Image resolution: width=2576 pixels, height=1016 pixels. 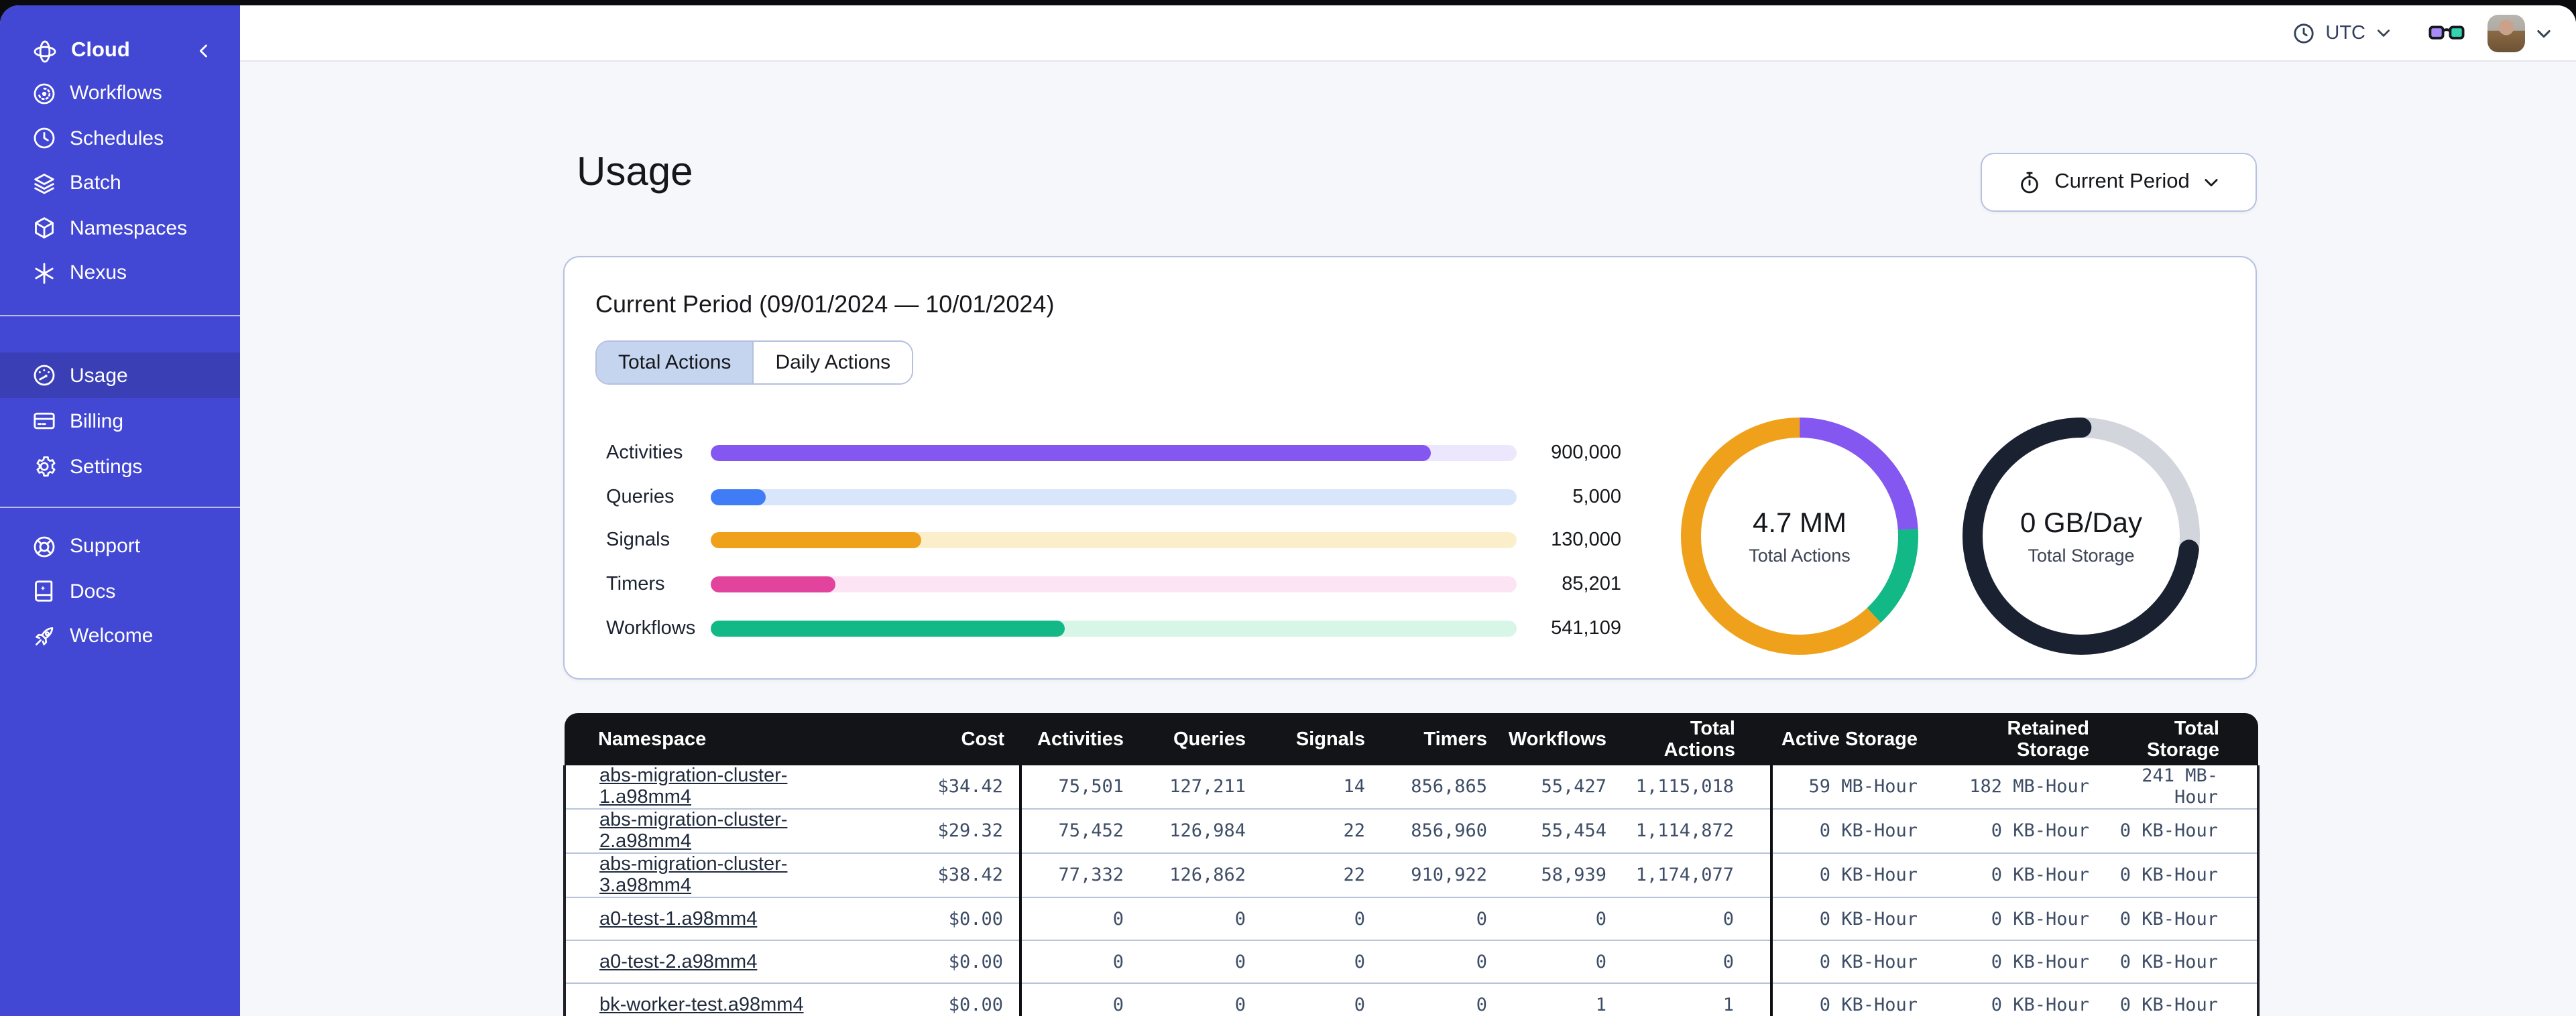 What do you see at coordinates (1079, 830) in the screenshot?
I see `cell-activities: 75,452` at bounding box center [1079, 830].